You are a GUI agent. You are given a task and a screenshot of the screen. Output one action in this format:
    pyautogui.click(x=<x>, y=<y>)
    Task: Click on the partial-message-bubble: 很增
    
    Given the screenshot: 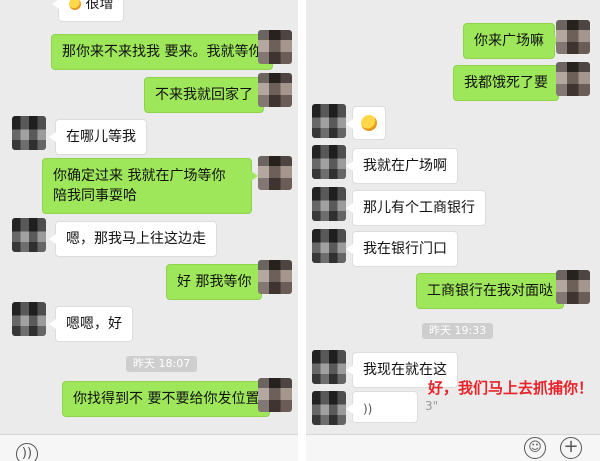 What is the action you would take?
    pyautogui.click(x=88, y=11)
    